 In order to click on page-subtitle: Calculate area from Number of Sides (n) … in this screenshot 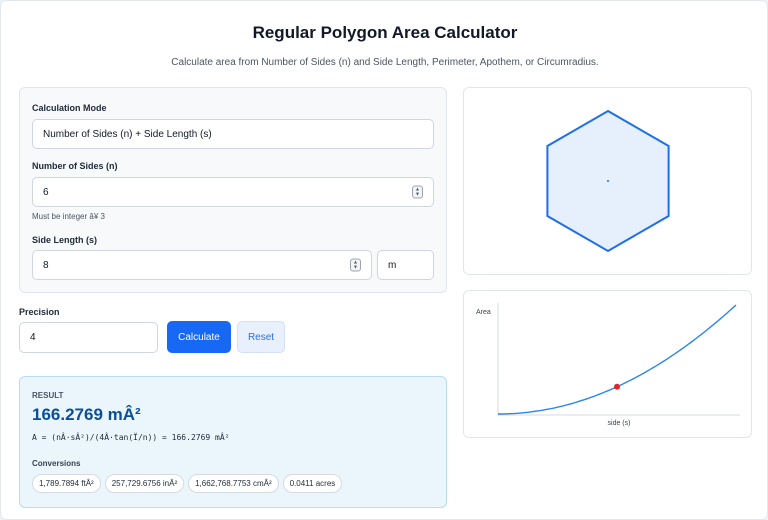, I will do `click(385, 62)`.